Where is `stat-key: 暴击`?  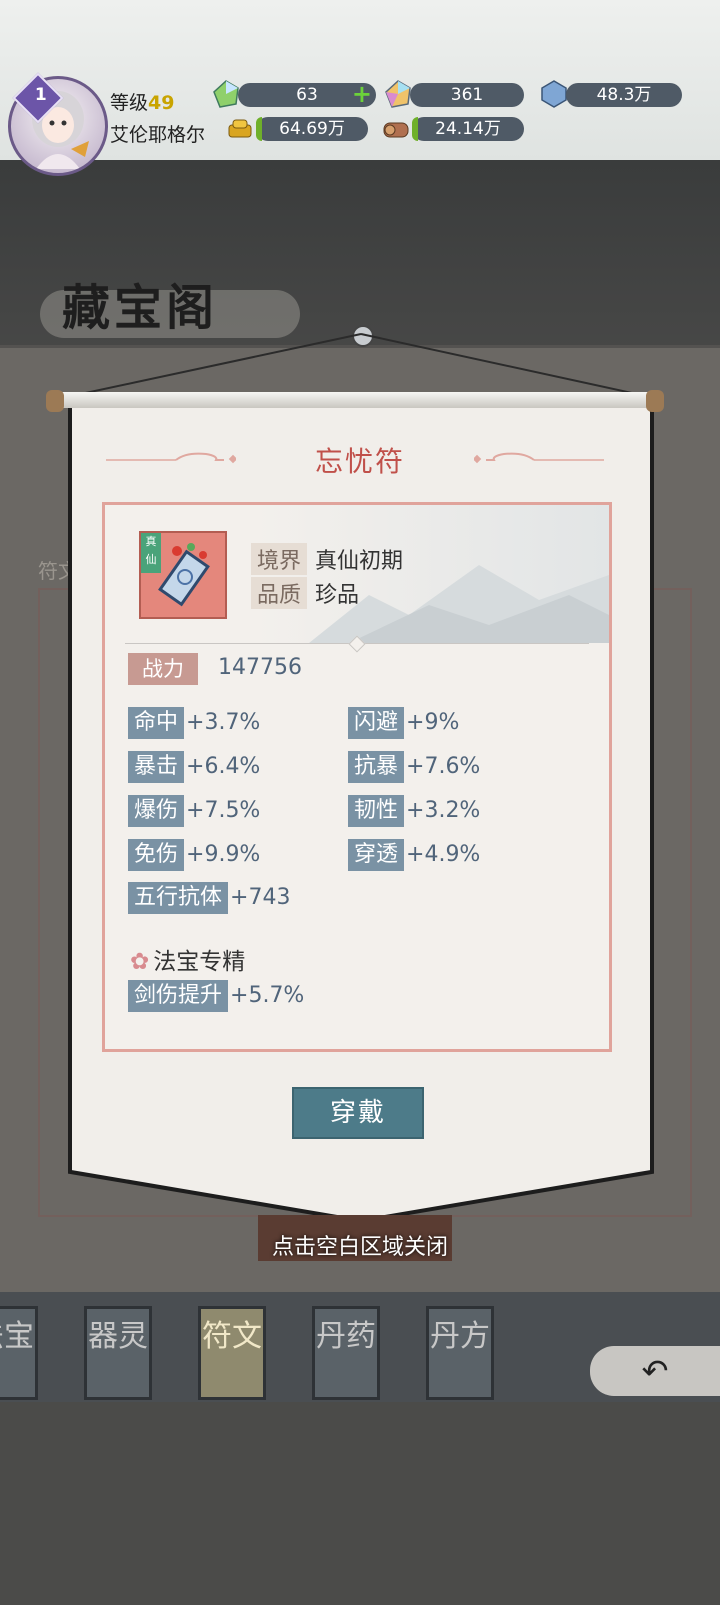 stat-key: 暴击 is located at coordinates (156, 767).